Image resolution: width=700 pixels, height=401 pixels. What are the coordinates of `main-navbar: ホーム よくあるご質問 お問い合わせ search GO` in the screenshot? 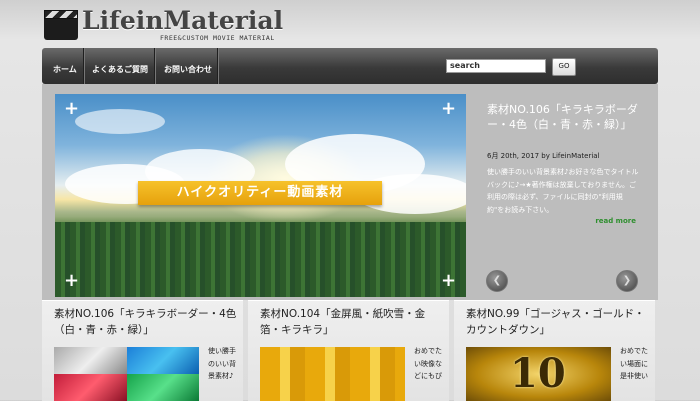 It's located at (350, 66).